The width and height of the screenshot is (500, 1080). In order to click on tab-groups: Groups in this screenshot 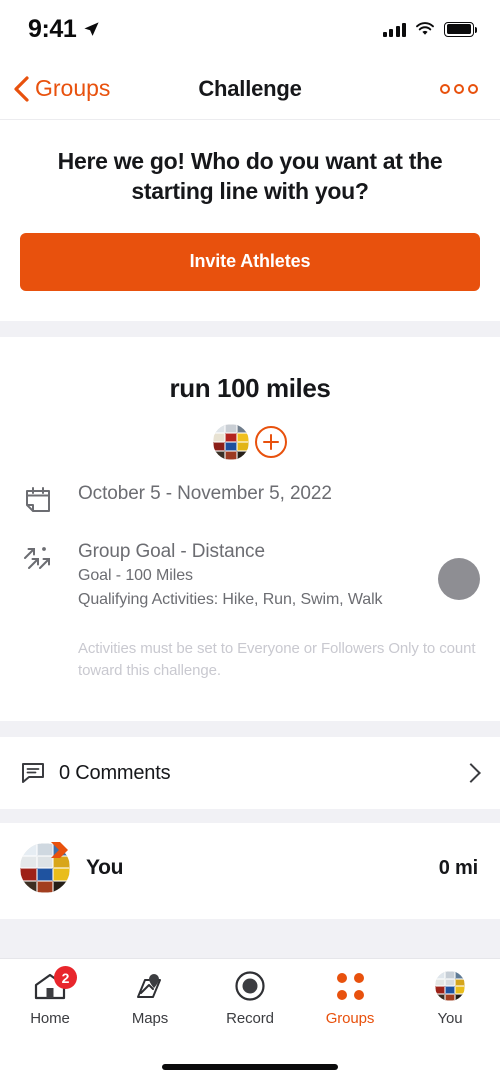, I will do `click(350, 998)`.